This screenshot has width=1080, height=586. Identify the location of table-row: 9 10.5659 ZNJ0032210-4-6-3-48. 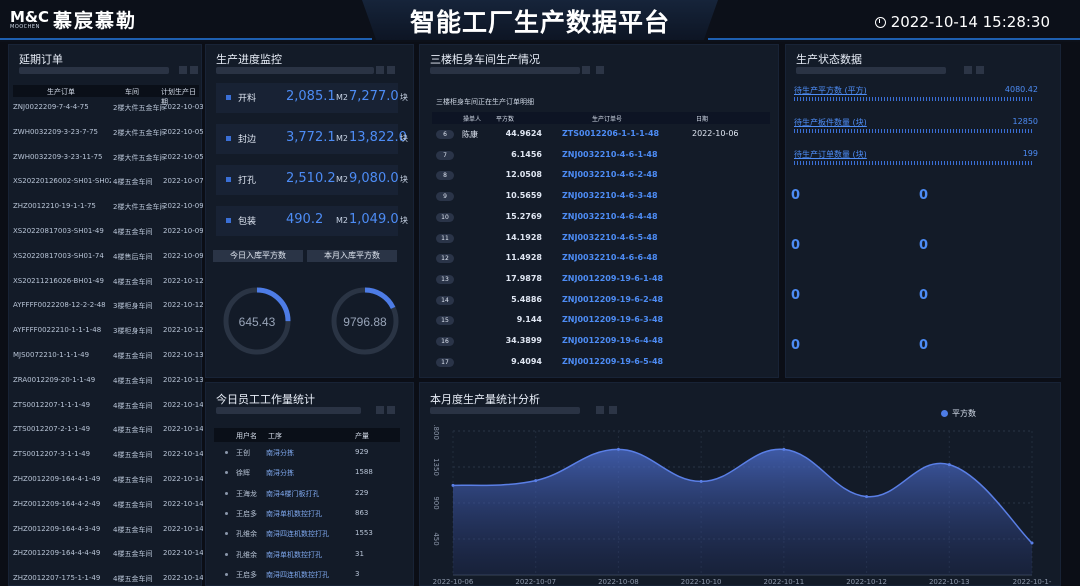
(601, 197).